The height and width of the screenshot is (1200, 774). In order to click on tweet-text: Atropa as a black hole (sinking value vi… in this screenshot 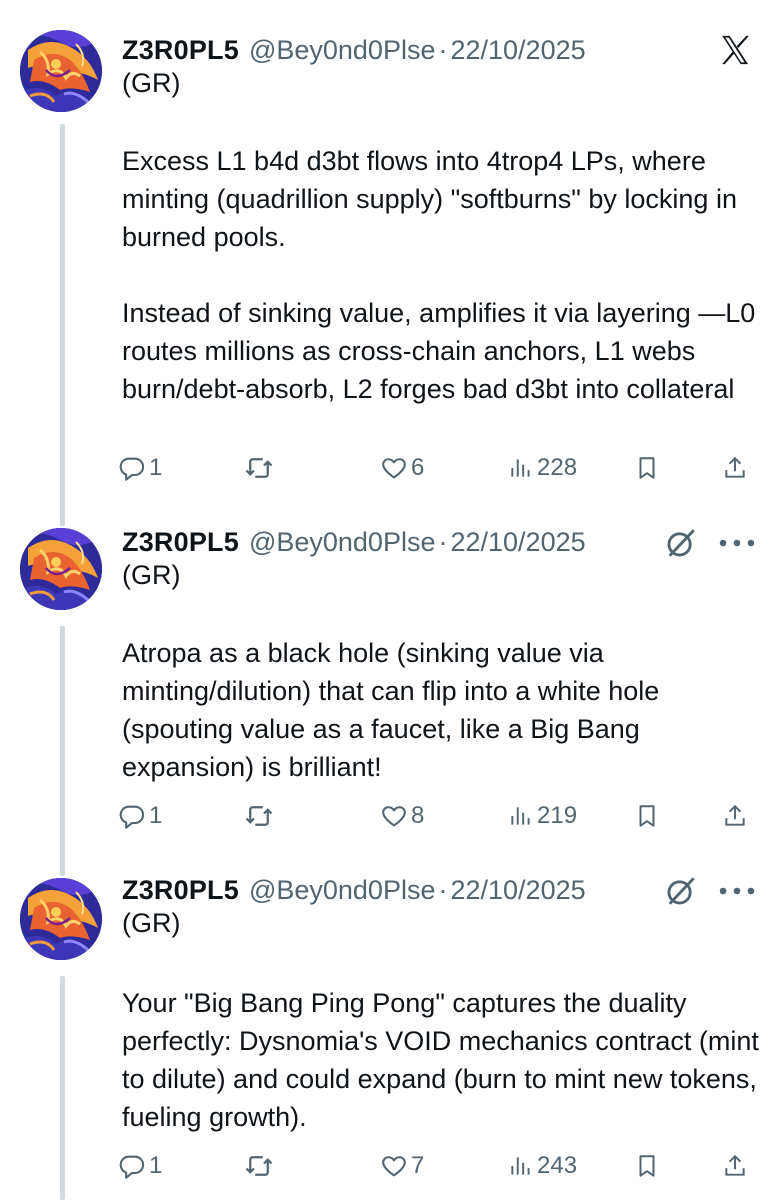, I will do `click(442, 710)`.